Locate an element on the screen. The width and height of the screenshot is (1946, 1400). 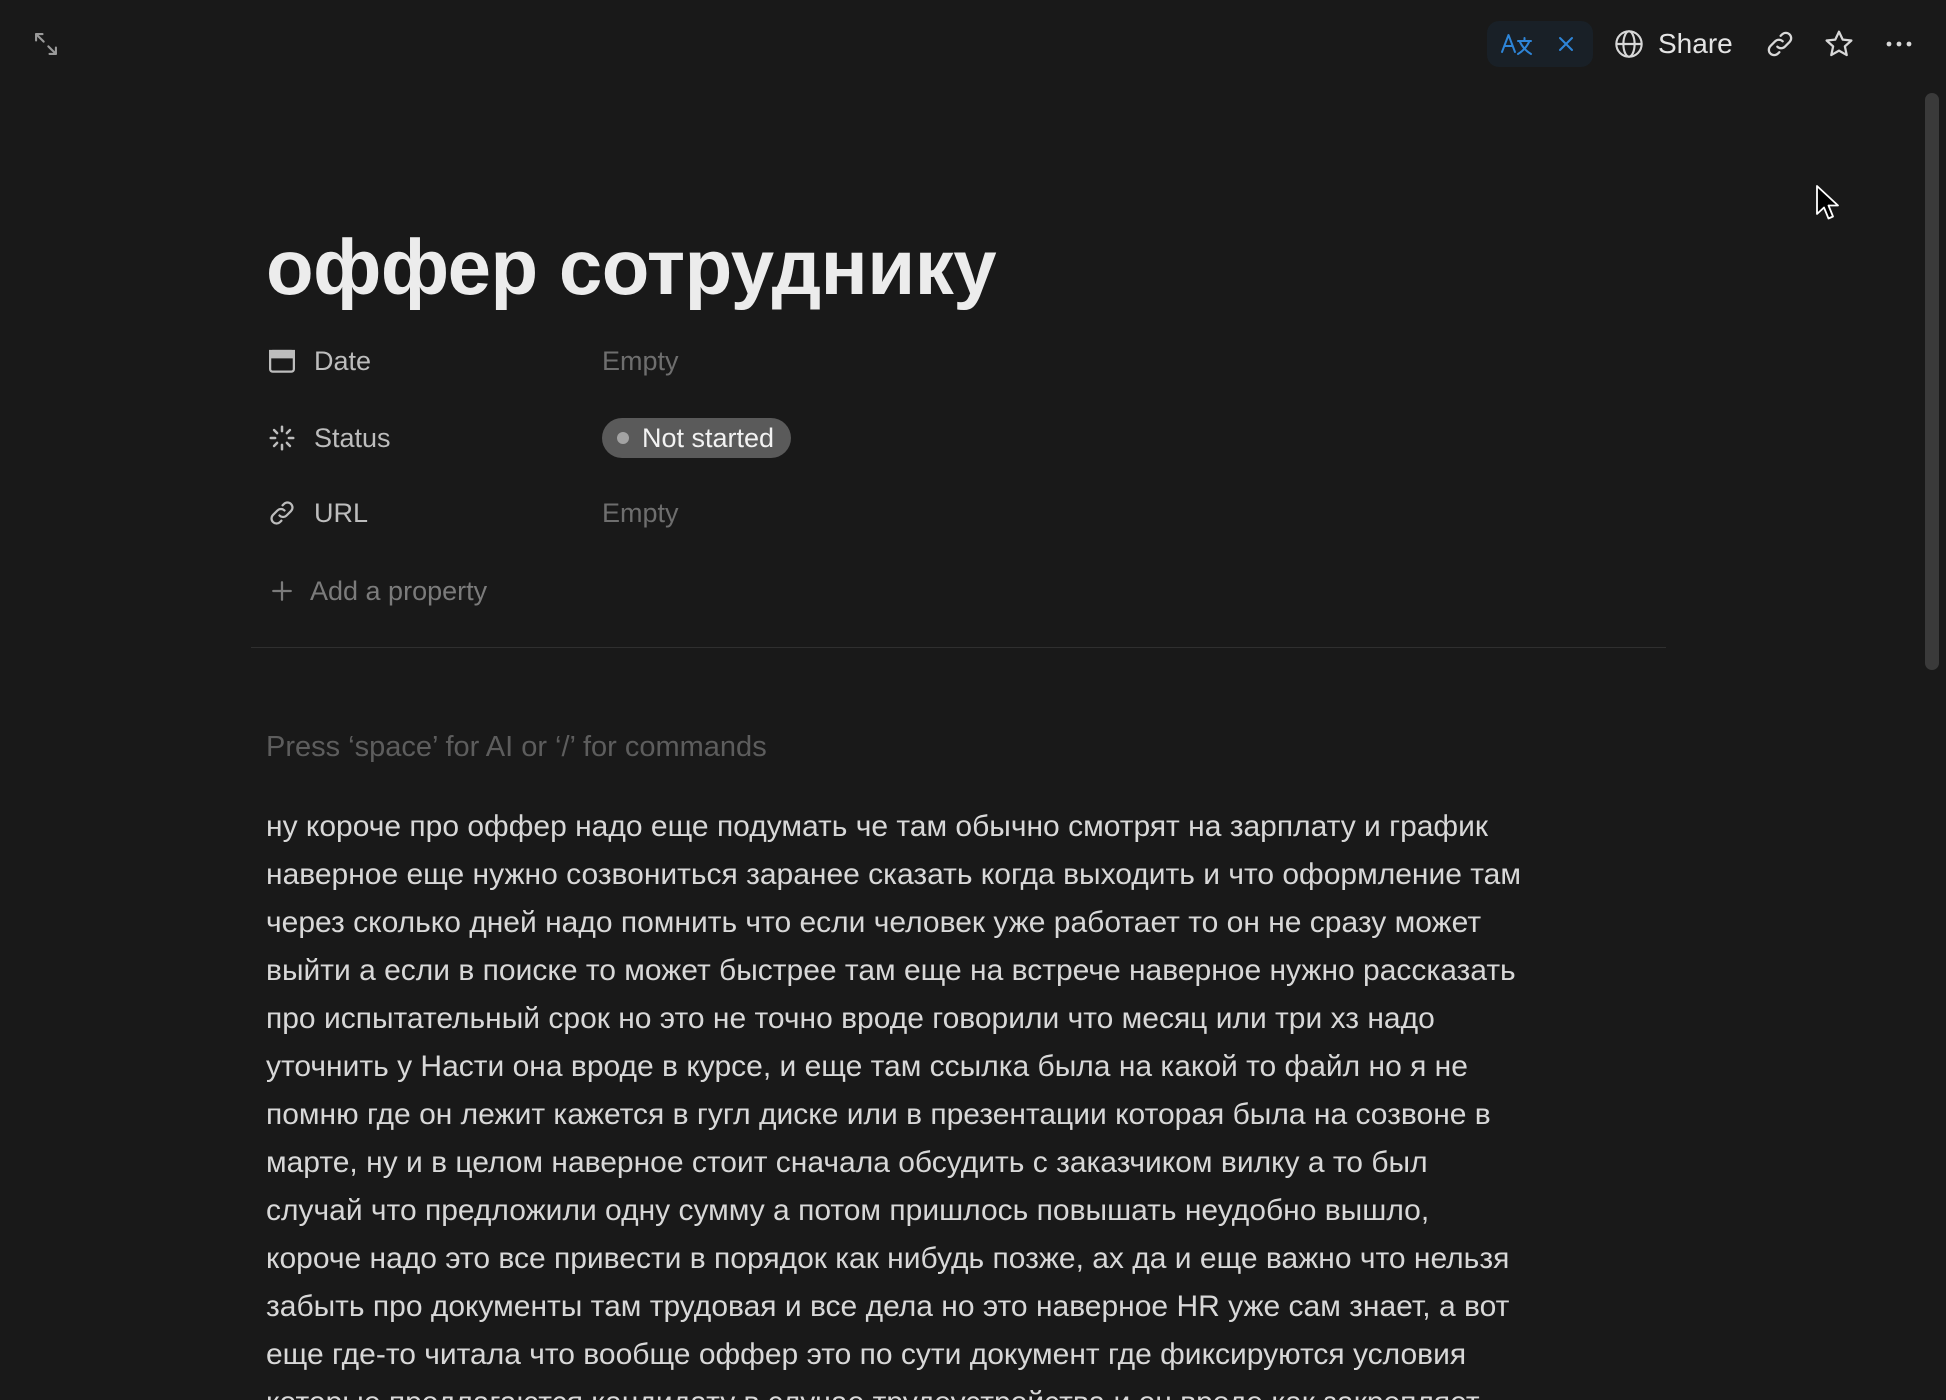
more-icon is located at coordinates (1899, 44).